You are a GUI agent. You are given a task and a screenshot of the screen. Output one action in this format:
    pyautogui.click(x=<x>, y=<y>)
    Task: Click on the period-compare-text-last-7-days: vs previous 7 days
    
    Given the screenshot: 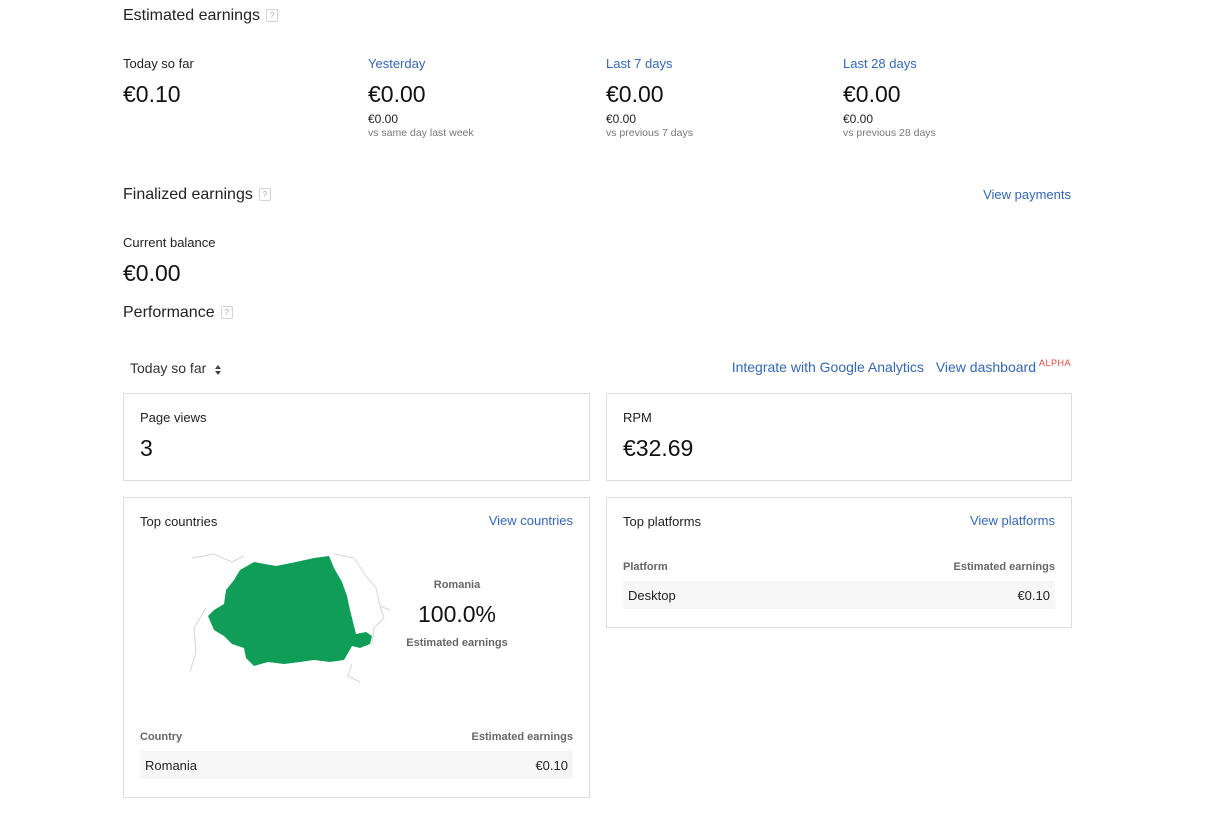 What is the action you would take?
    pyautogui.click(x=649, y=133)
    